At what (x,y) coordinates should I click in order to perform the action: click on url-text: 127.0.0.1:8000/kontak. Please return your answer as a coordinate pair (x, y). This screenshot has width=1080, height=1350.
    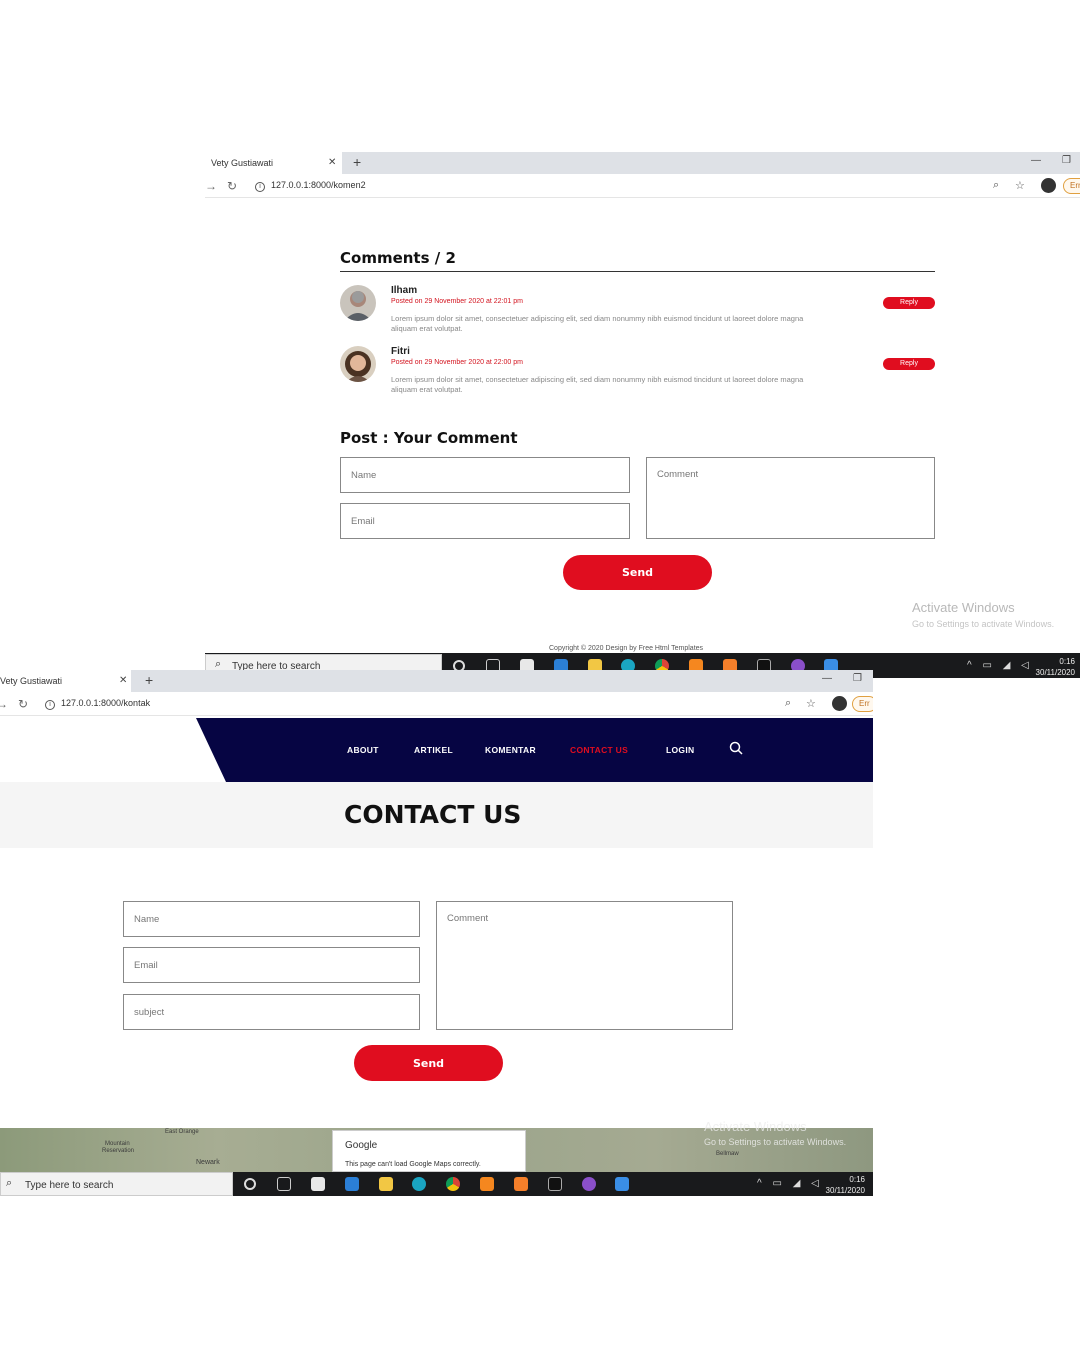
    Looking at the image, I should click on (106, 703).